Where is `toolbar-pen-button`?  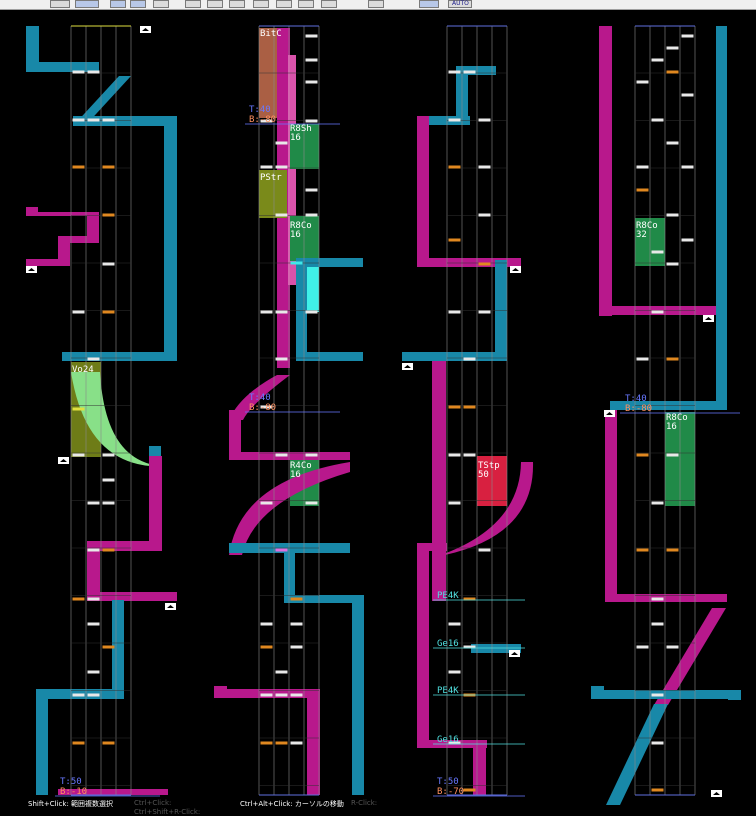
toolbar-pen-button is located at coordinates (161, 4).